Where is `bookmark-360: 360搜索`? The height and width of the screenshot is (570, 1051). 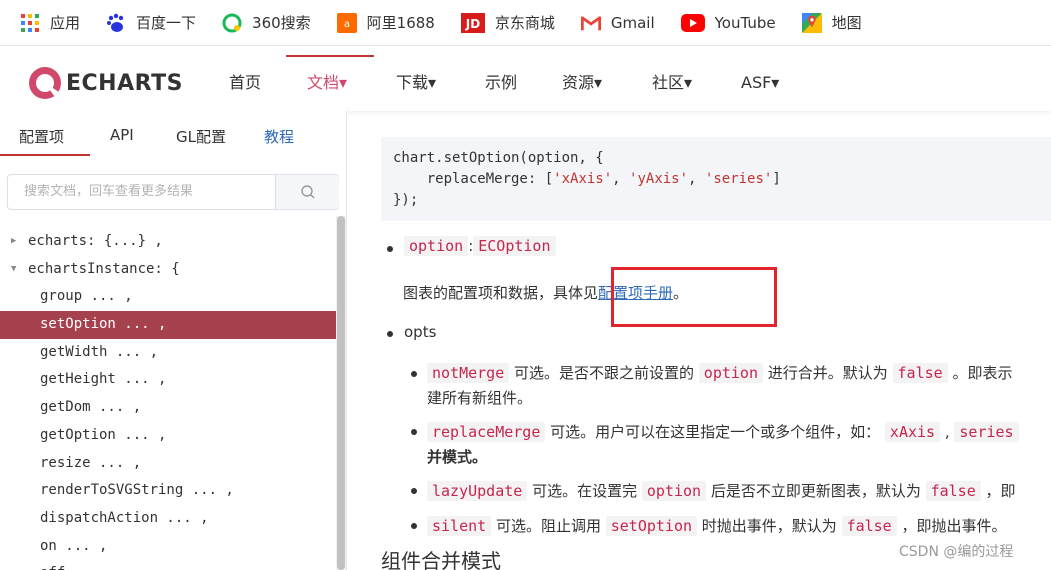 bookmark-360: 360搜索 is located at coordinates (266, 22).